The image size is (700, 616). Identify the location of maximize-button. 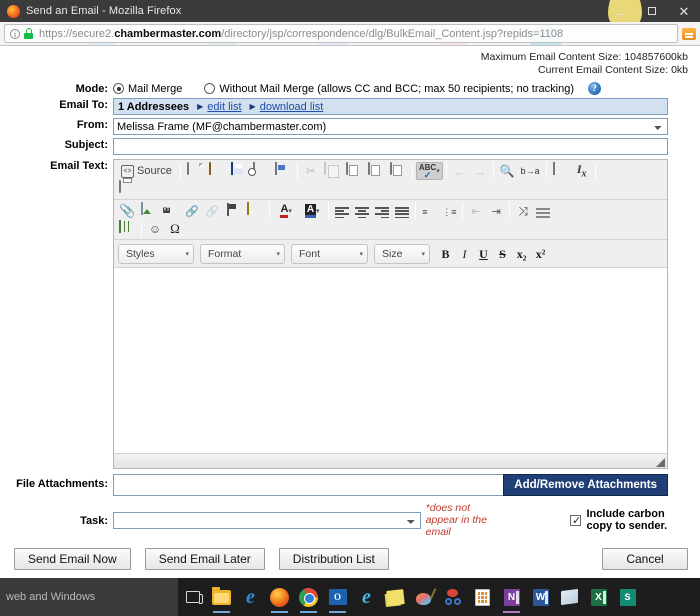
(652, 11).